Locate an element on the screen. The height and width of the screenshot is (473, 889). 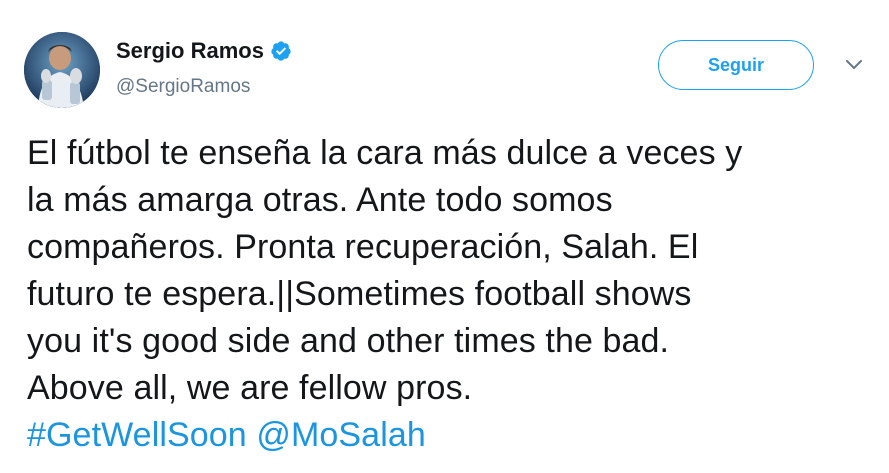
author-display-name: Sergio Ramos is located at coordinates (190, 51).